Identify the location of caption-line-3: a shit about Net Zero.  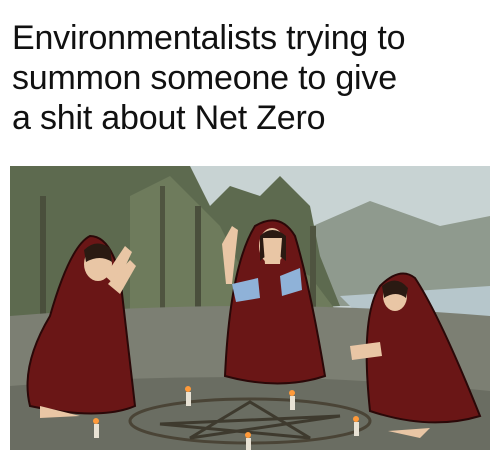
(169, 118).